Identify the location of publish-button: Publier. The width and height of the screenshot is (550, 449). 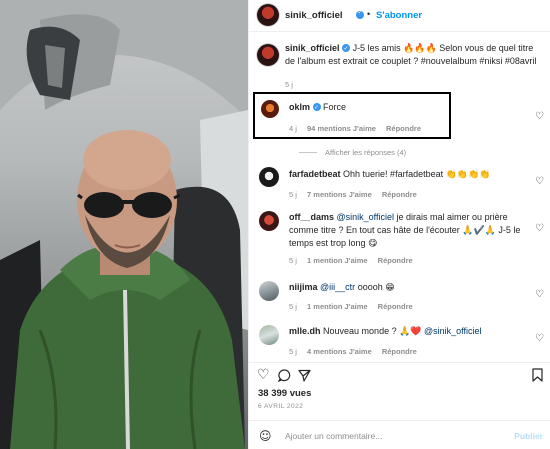
(528, 436).